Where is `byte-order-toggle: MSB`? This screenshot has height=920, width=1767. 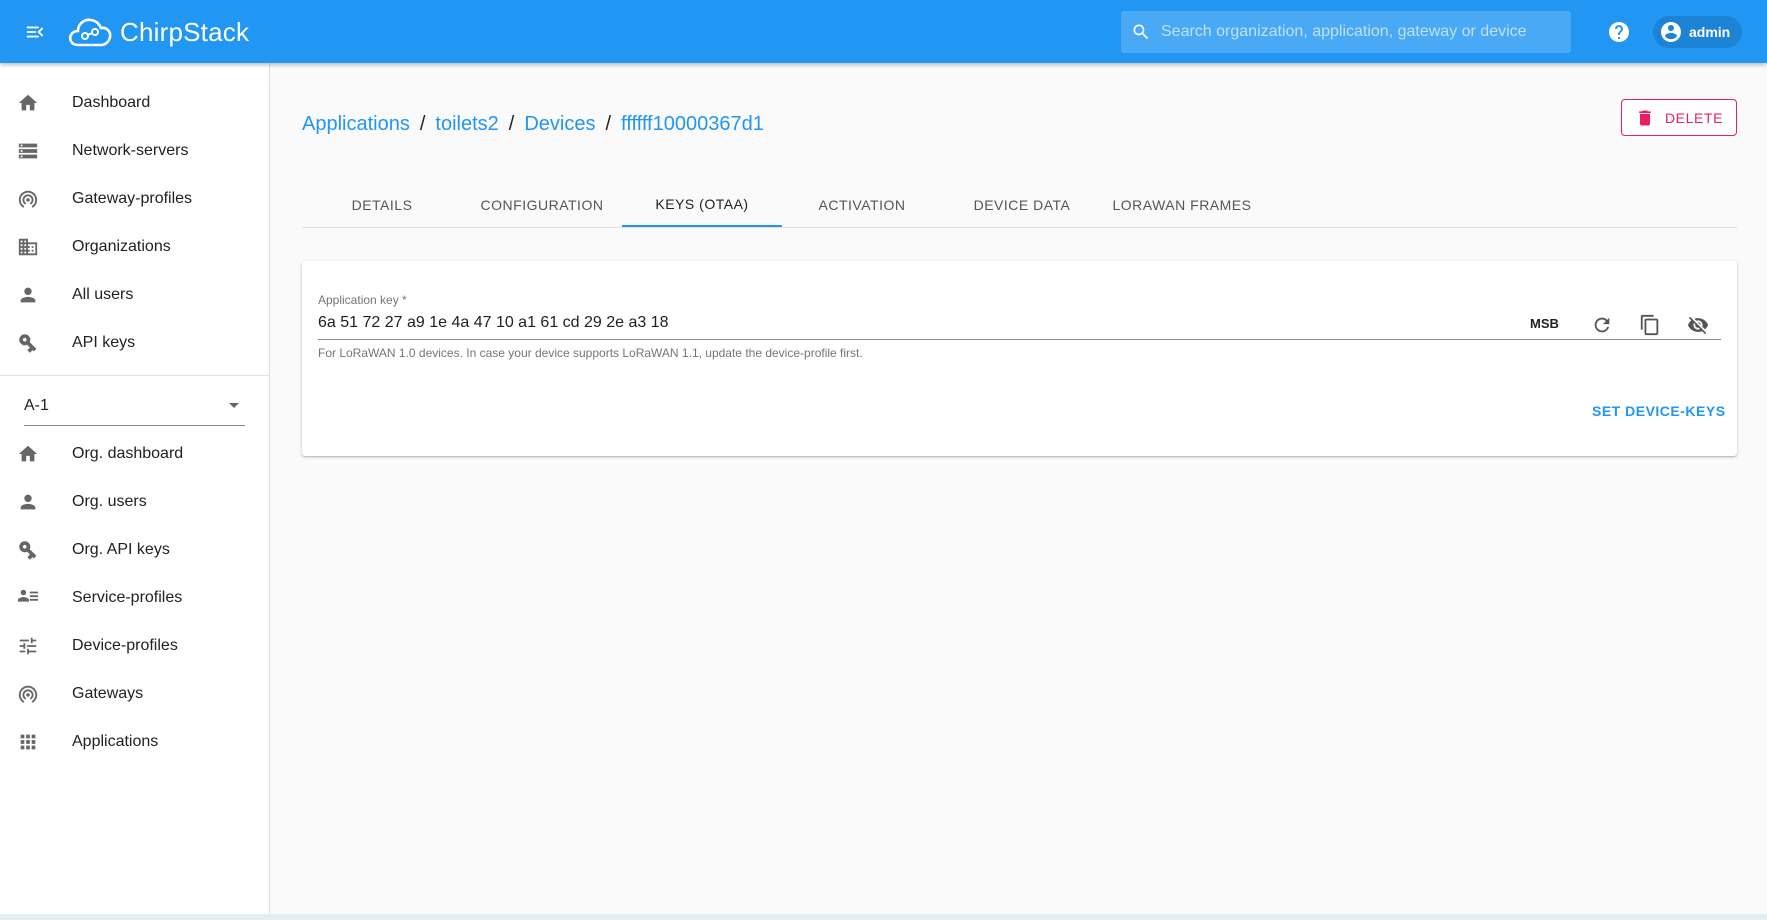
byte-order-toggle: MSB is located at coordinates (1544, 323).